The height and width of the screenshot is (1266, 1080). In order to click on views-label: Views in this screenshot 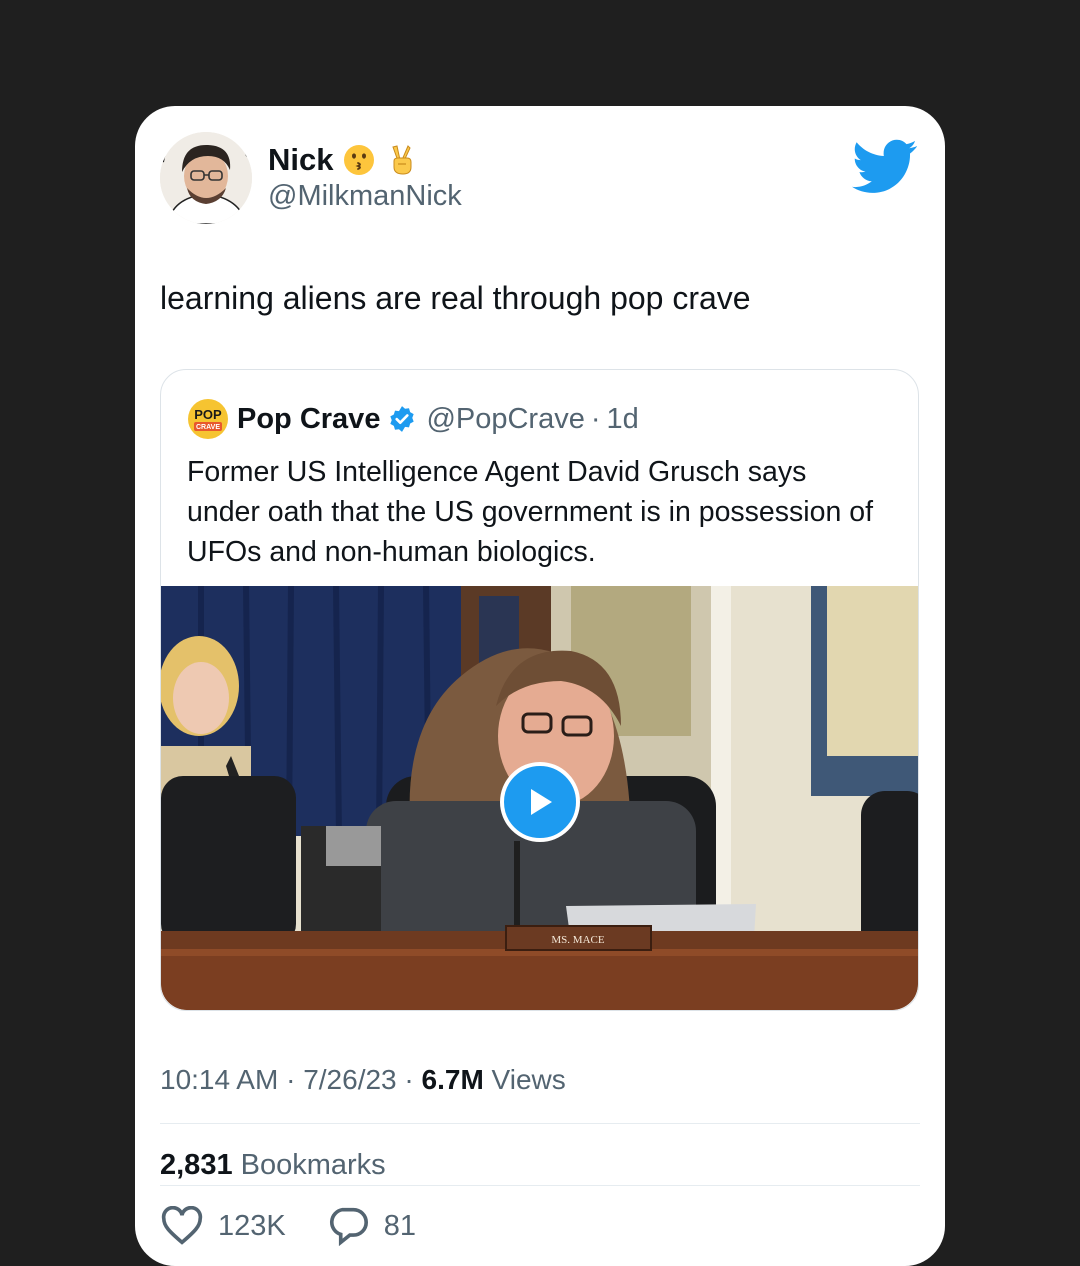, I will do `click(528, 1079)`.